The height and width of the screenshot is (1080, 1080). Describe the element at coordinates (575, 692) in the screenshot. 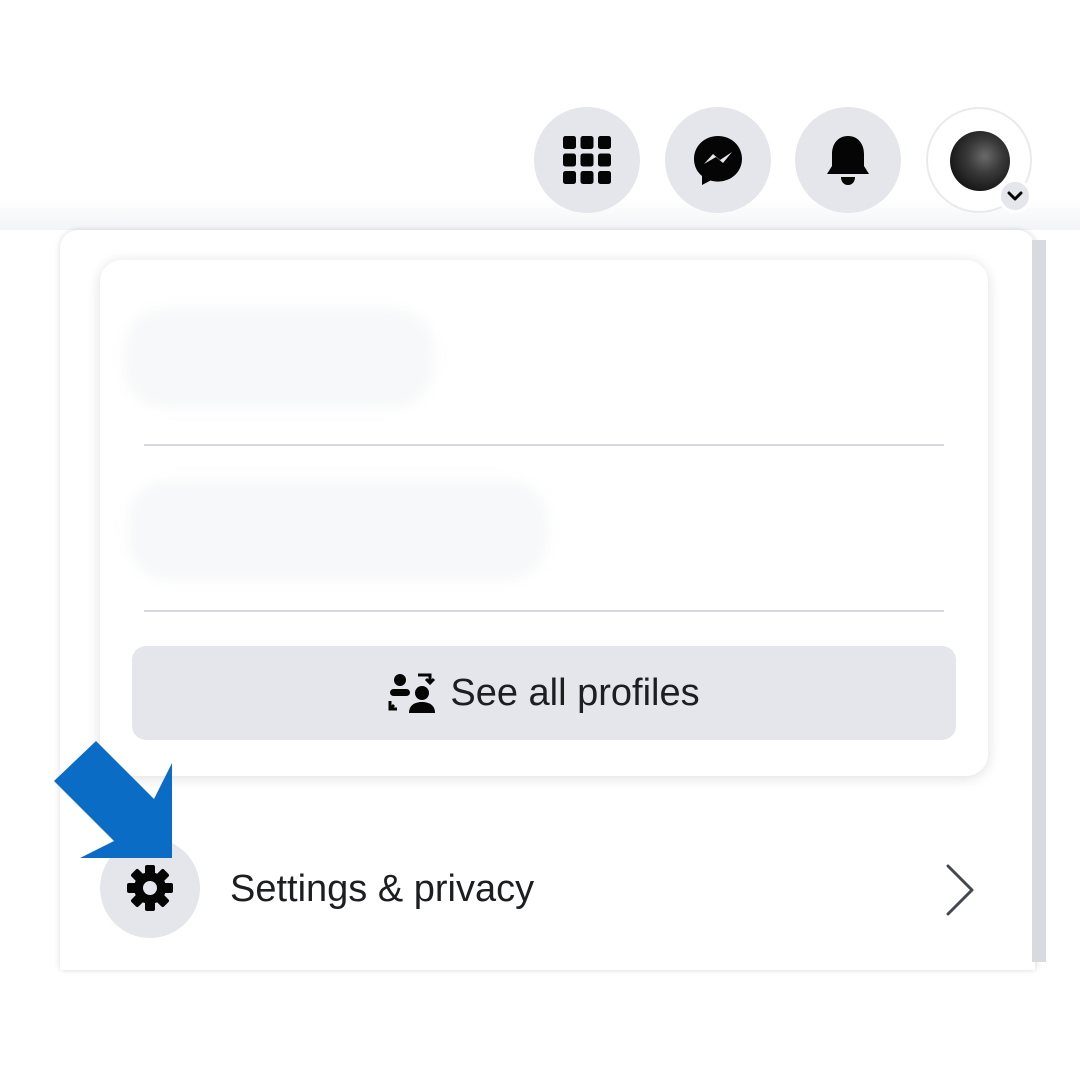

I see `see-all-profiles-label: See all profiles` at that location.